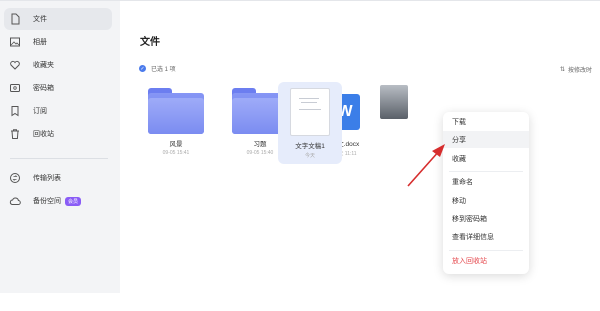  I want to click on cloud-icon, so click(15, 201).